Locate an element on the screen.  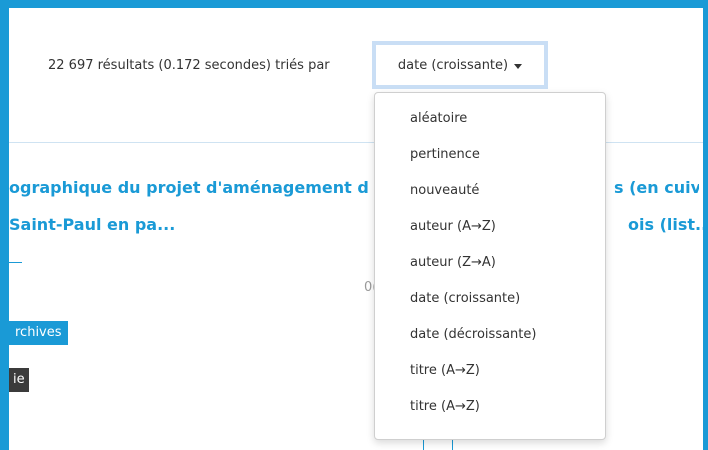
page-frame-left is located at coordinates (4, 225).